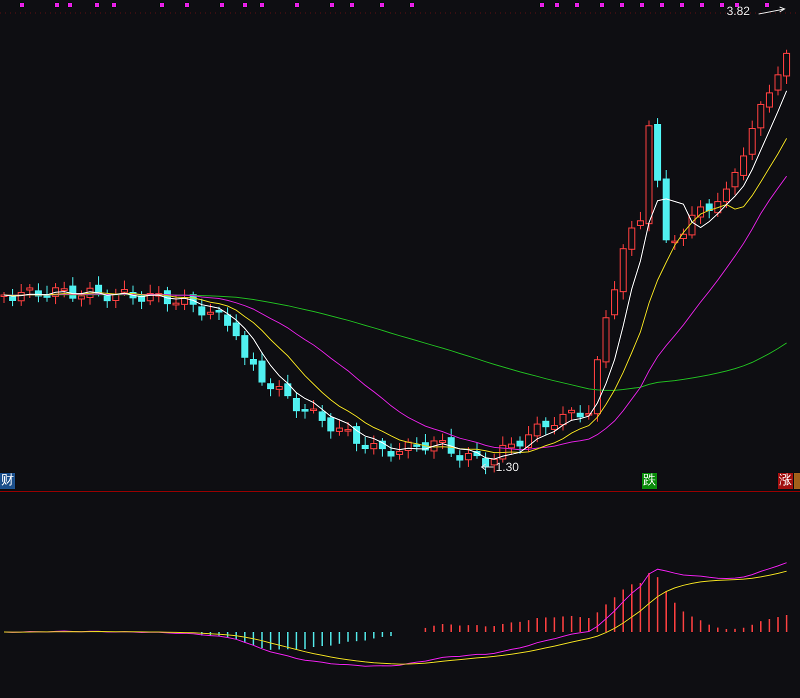 The image size is (800, 698). I want to click on low-price-label: 1.30, so click(507, 467).